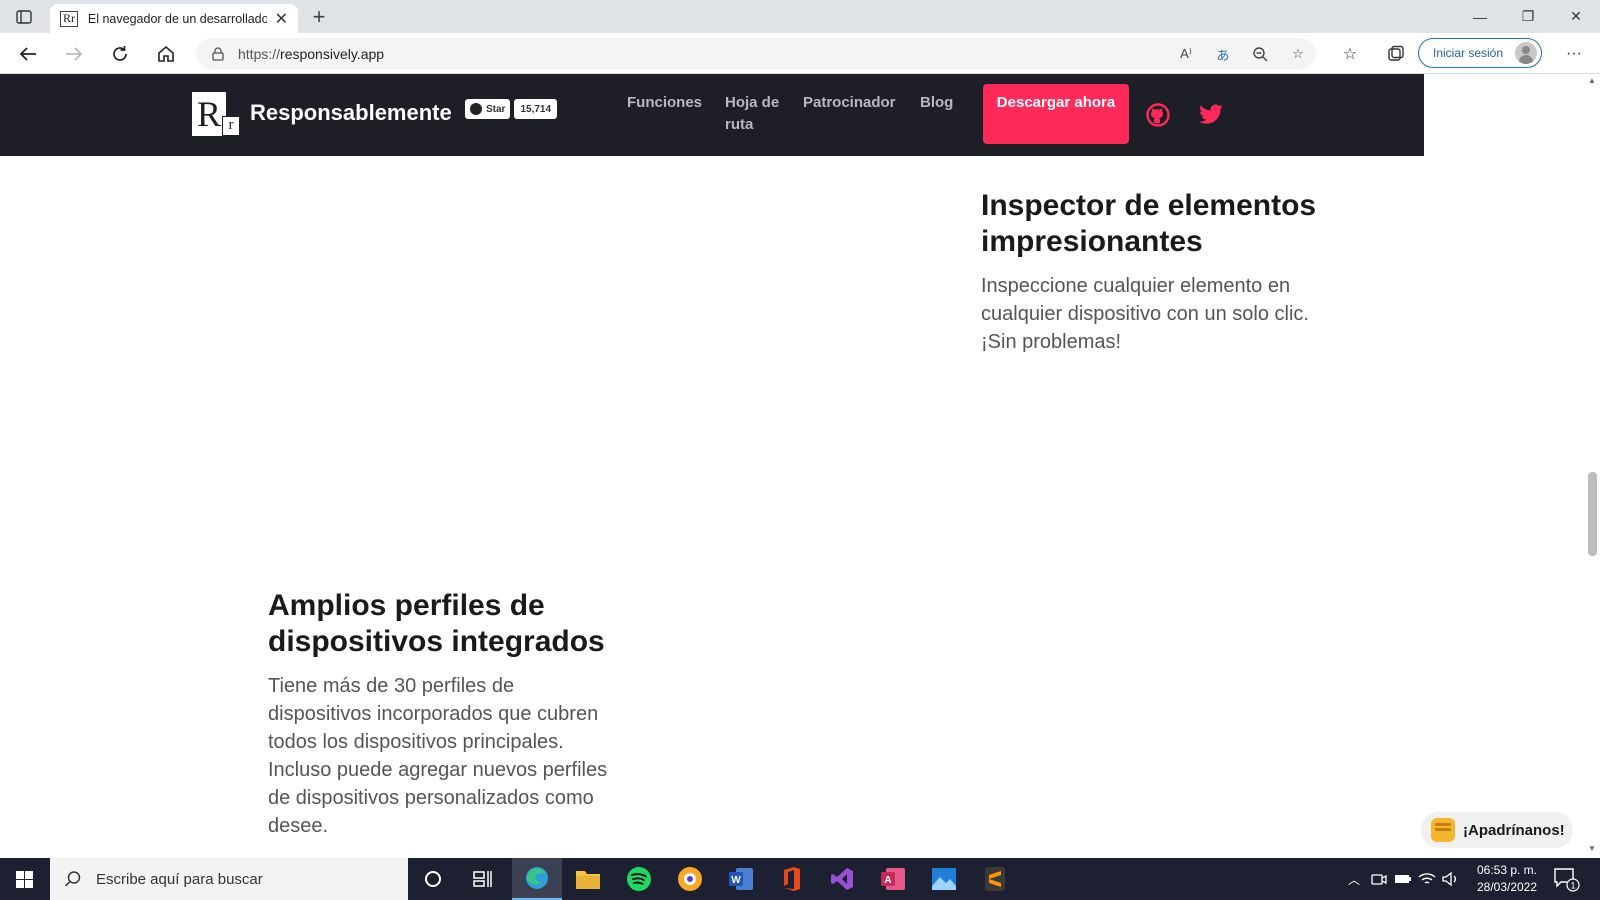  Describe the element at coordinates (1592, 466) in the screenshot. I see `page-scrollbar: ▲ ▼` at that location.